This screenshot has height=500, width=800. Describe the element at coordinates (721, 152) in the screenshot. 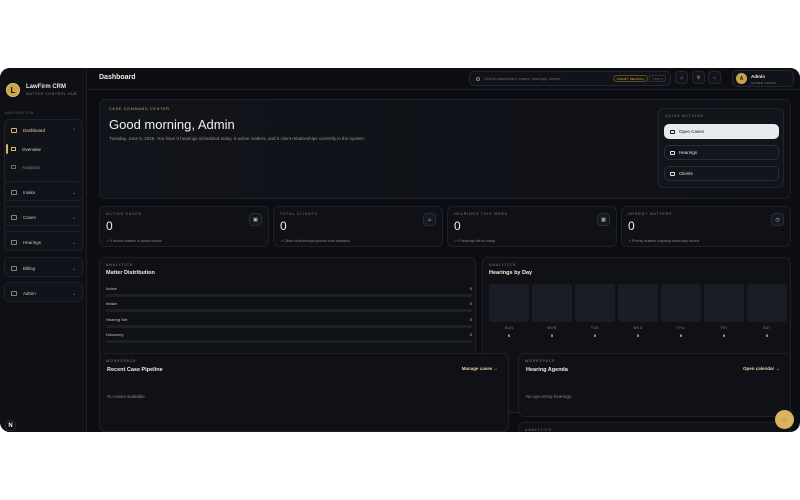

I see `hearings-button: Hearings` at that location.